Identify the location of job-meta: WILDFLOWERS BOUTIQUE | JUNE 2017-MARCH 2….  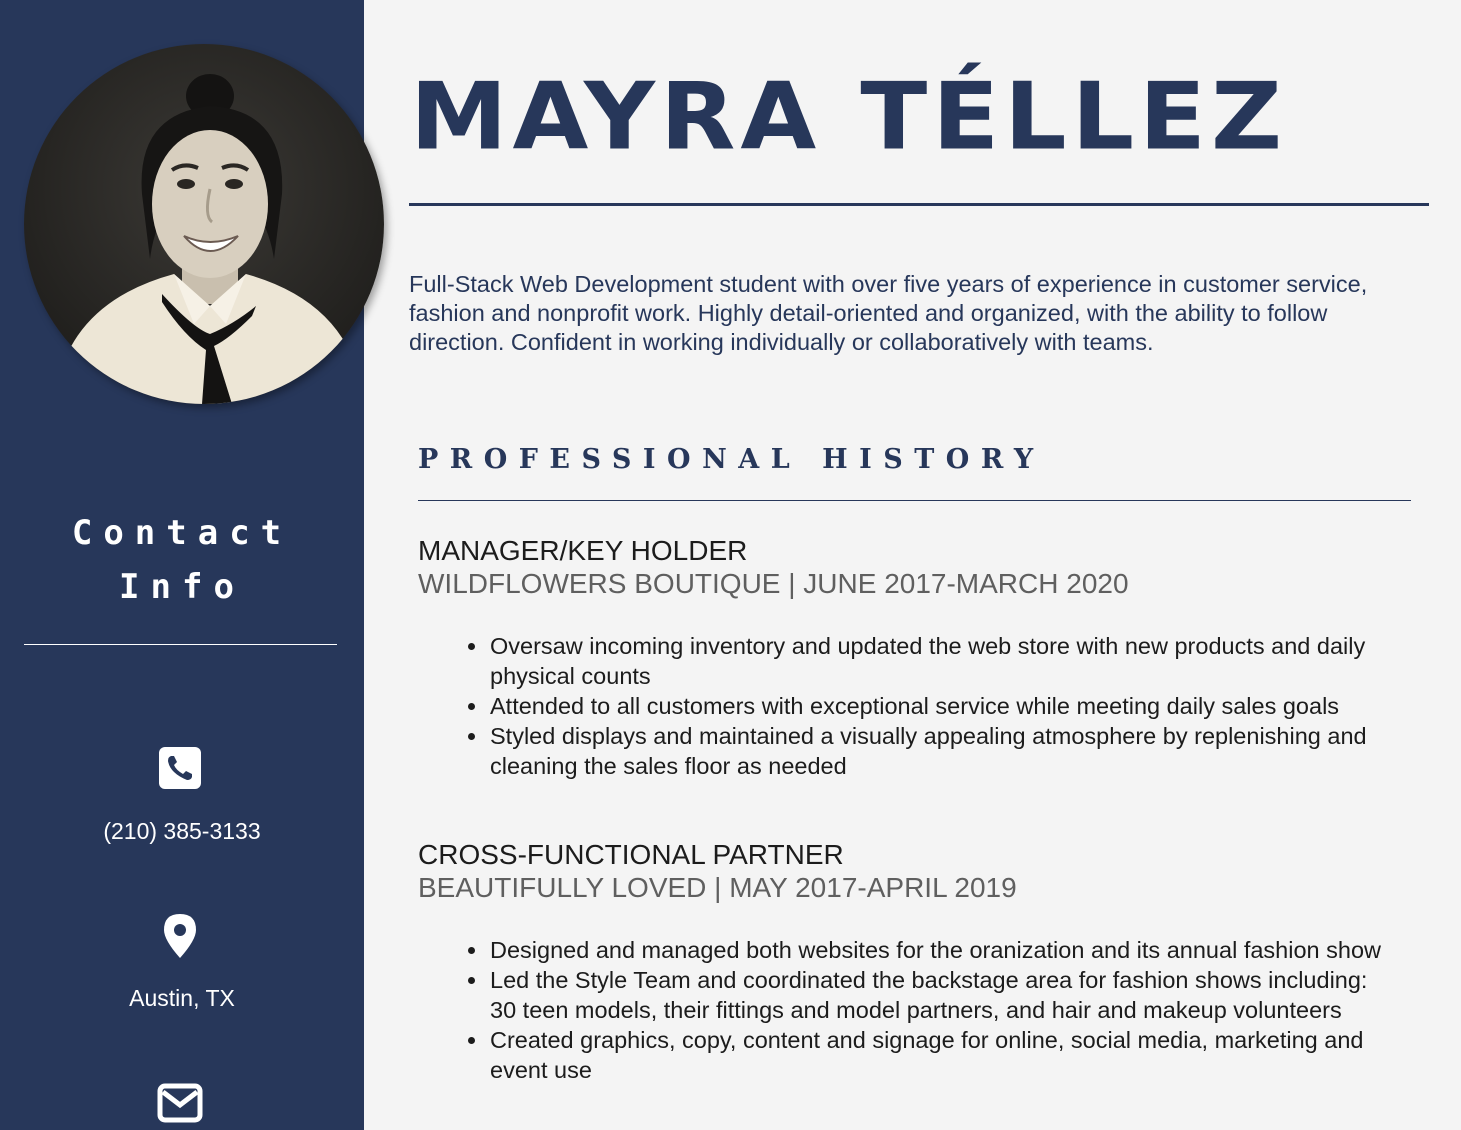
(773, 583).